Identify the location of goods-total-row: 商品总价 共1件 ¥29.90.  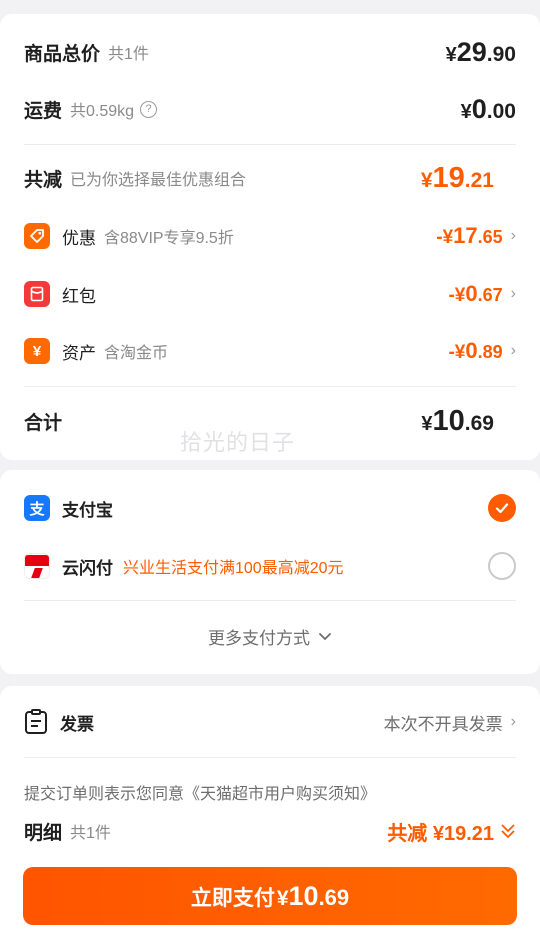
(270, 52).